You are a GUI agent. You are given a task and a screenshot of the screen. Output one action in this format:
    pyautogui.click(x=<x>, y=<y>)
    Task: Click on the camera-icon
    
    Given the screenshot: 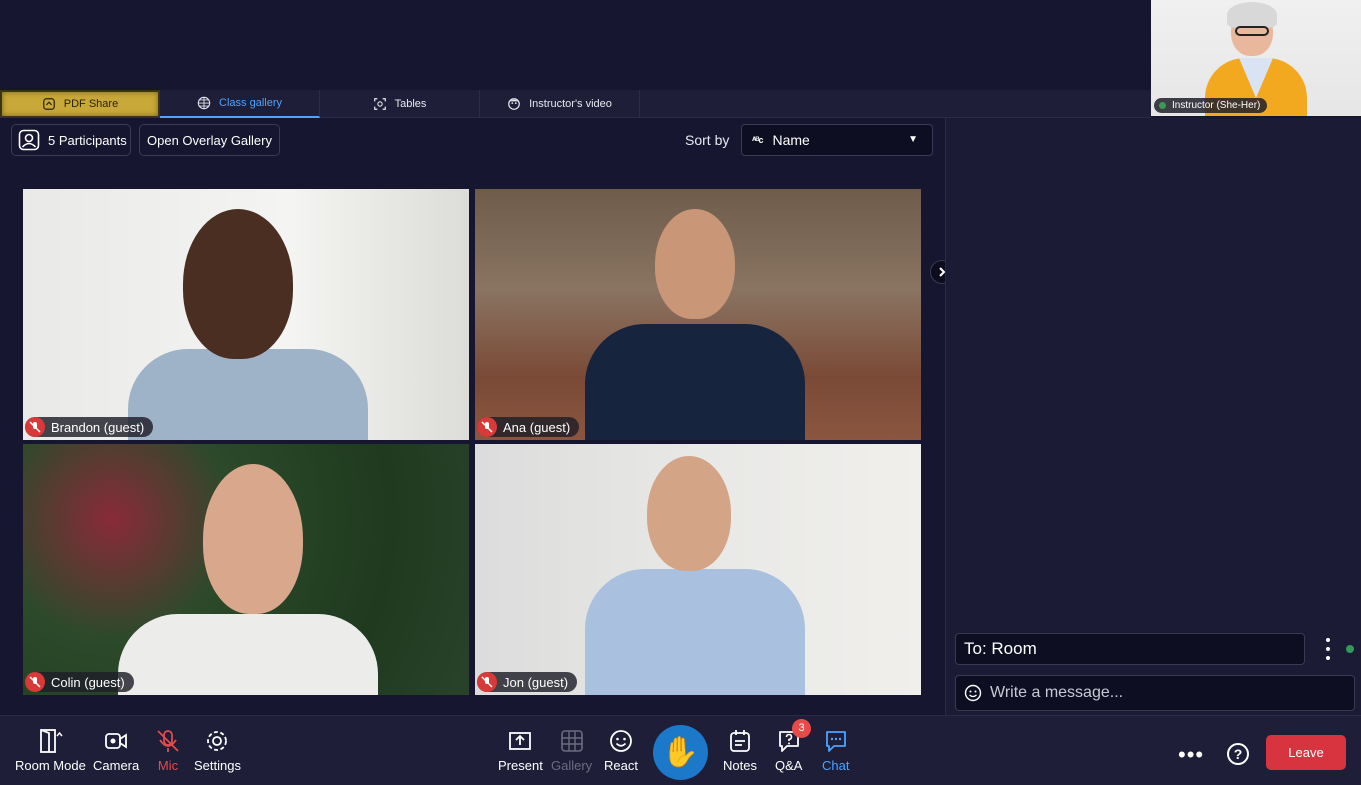 What is the action you would take?
    pyautogui.click(x=116, y=741)
    